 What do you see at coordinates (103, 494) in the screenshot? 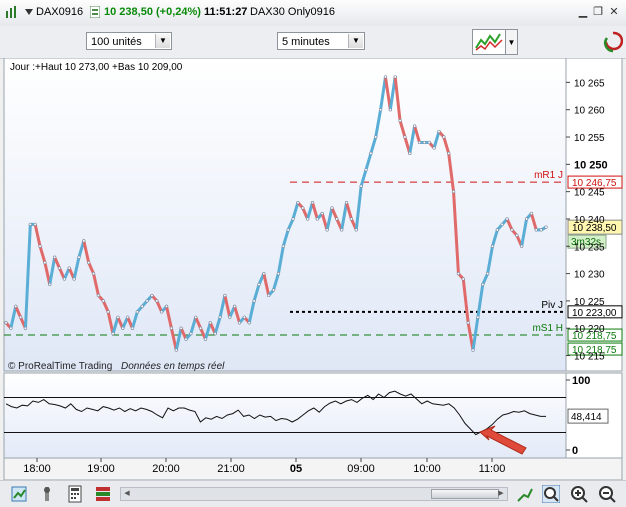
I see `indicators-icon` at bounding box center [103, 494].